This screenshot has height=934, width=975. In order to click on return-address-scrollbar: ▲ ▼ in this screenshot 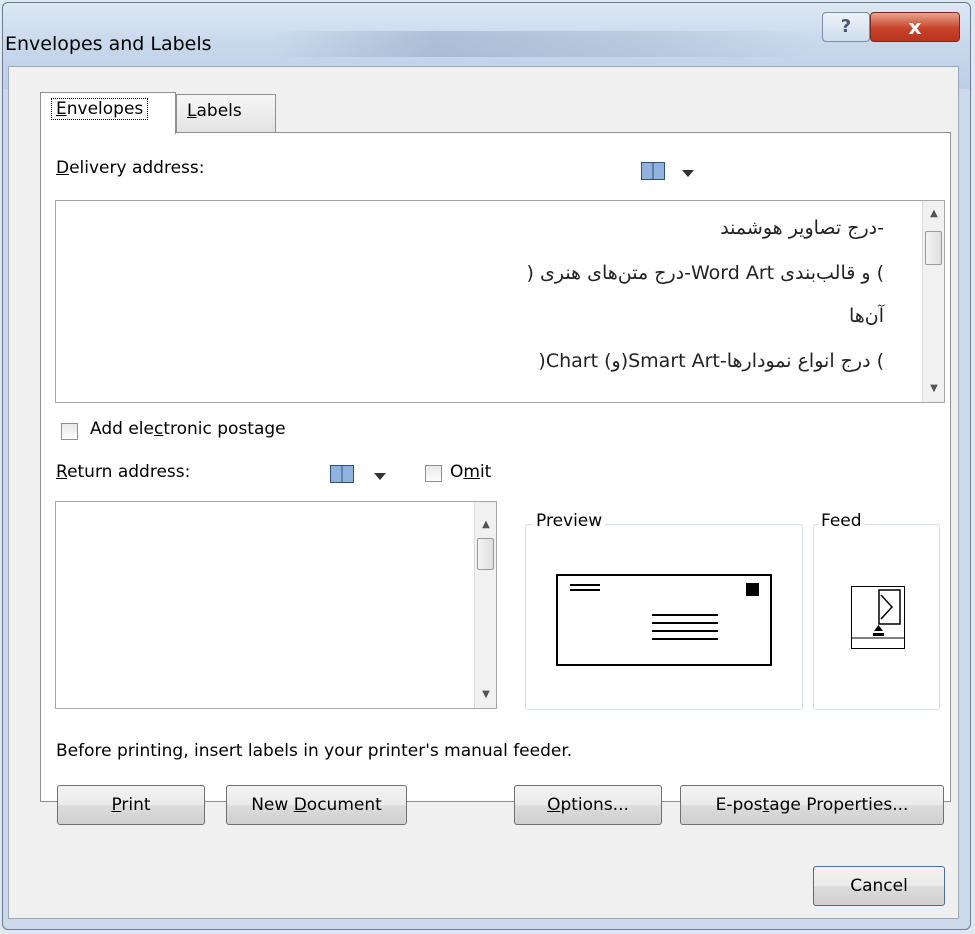, I will do `click(485, 605)`.